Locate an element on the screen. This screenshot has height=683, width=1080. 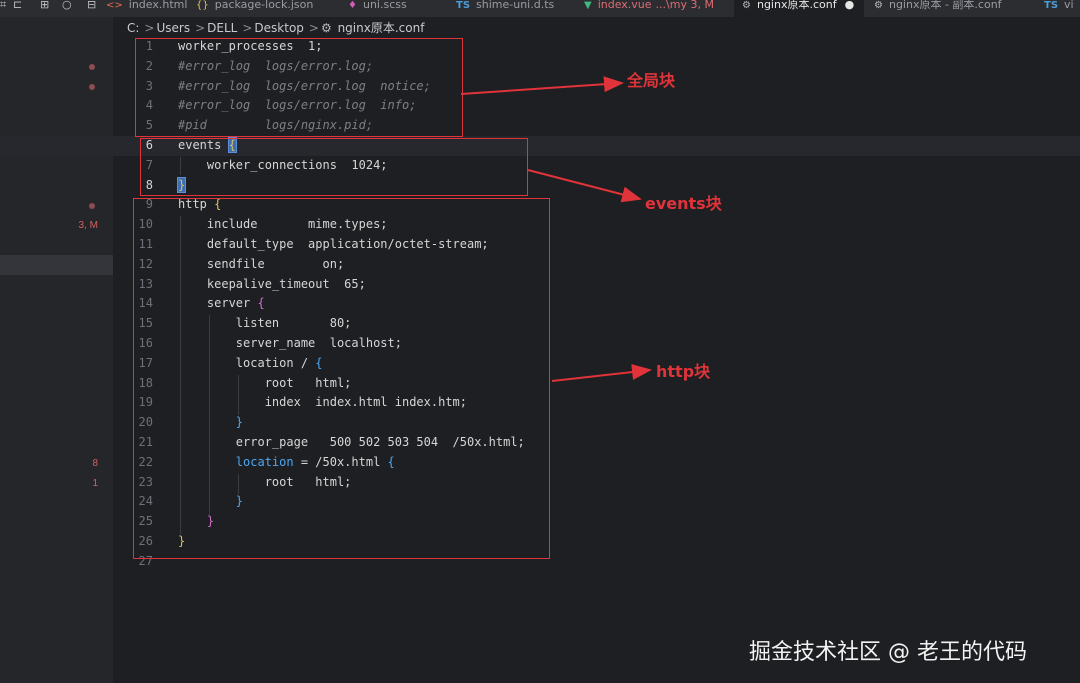
annotation-arrows is located at coordinates (556, 229).